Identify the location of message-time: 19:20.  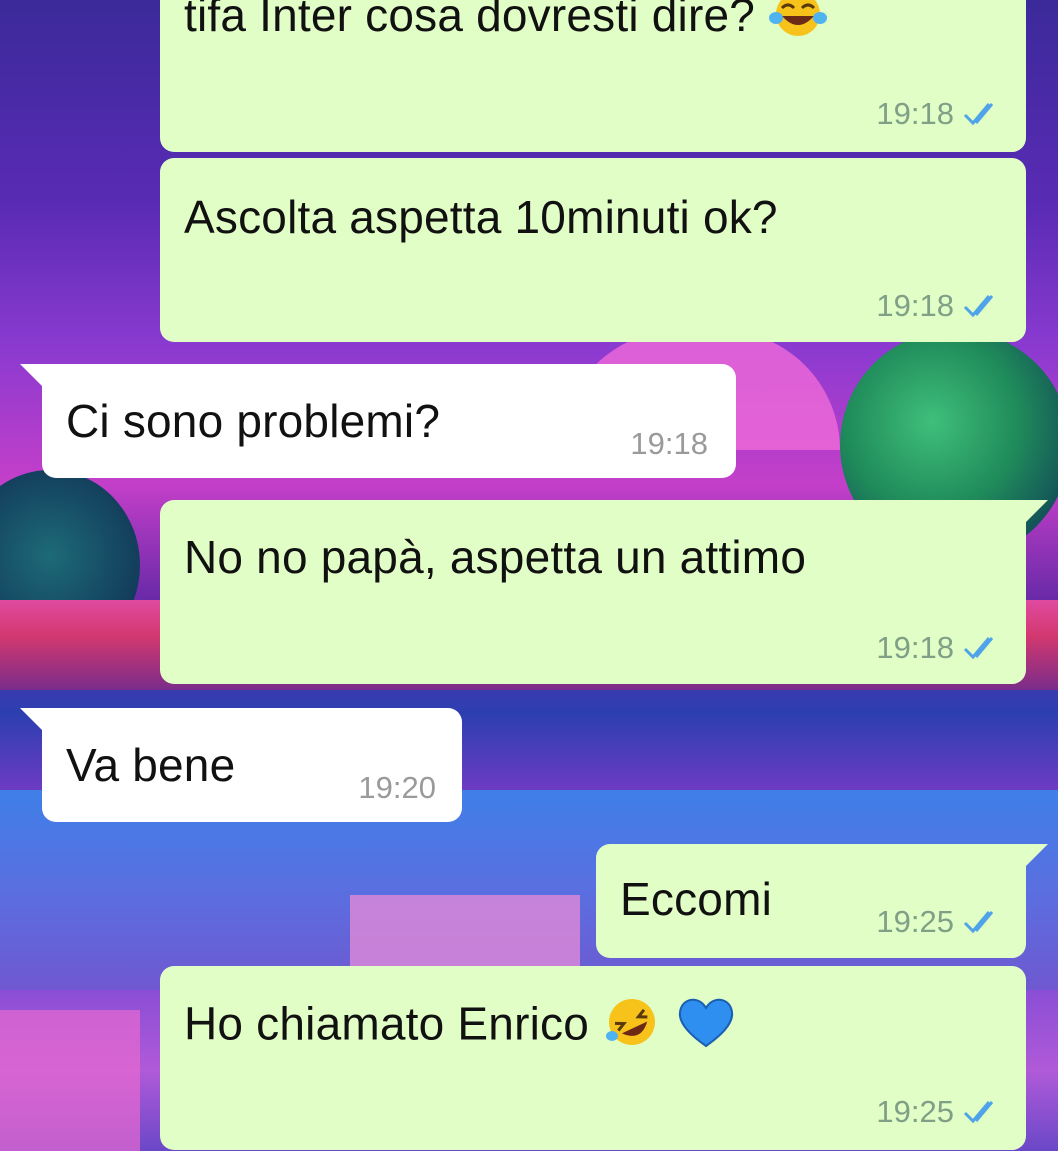
(397, 787).